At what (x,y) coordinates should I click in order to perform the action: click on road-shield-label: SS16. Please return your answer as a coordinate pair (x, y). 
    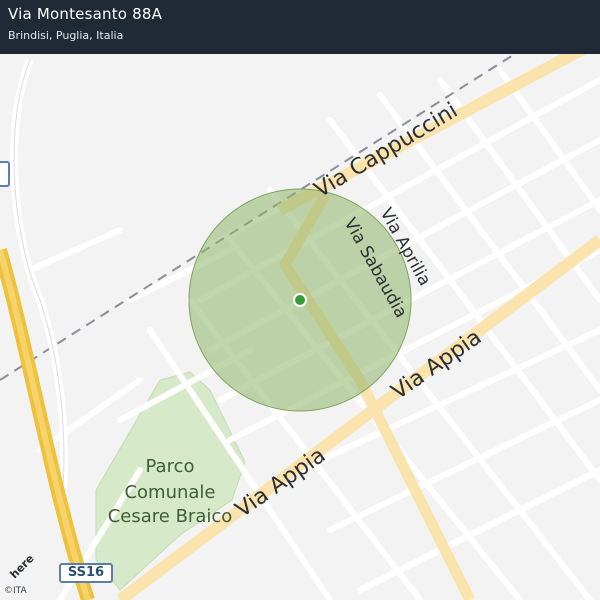
    Looking at the image, I should click on (86, 572).